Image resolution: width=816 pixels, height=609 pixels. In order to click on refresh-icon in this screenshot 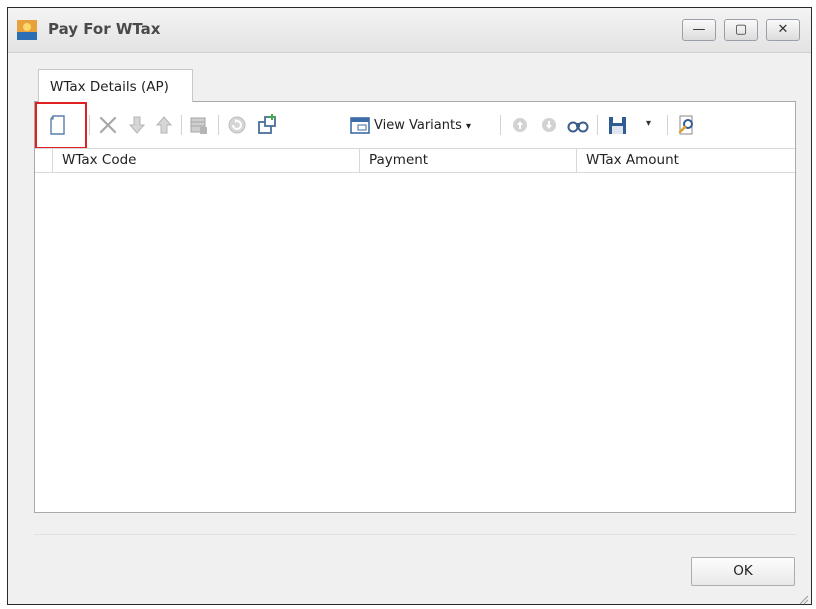, I will do `click(237, 125)`.